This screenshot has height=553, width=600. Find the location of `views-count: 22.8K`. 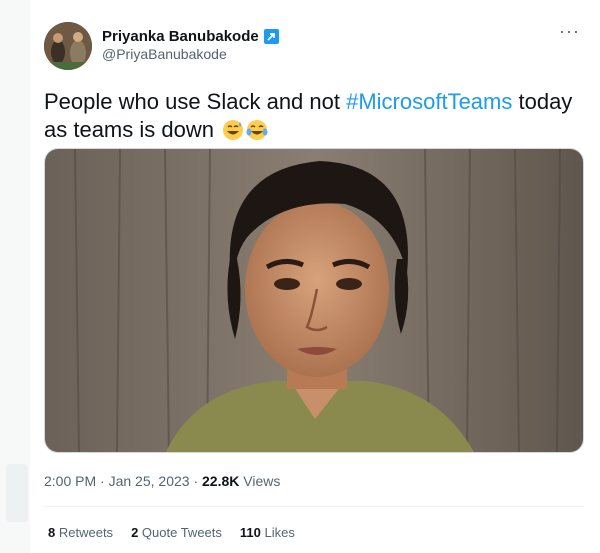

views-count: 22.8K is located at coordinates (221, 481).